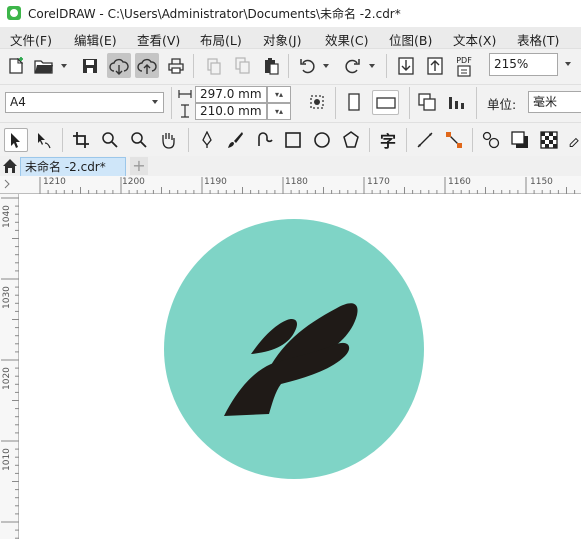  Describe the element at coordinates (139, 166) in the screenshot. I see `add-tab-button: +` at that location.